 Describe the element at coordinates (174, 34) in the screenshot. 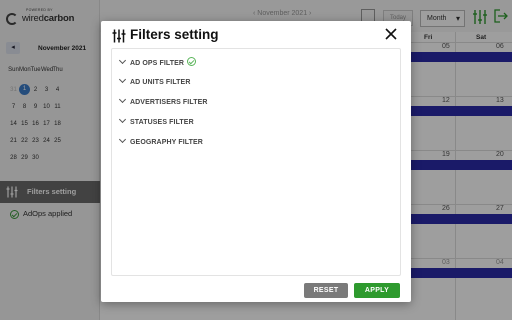

I see `modal-title: Filters setting` at that location.